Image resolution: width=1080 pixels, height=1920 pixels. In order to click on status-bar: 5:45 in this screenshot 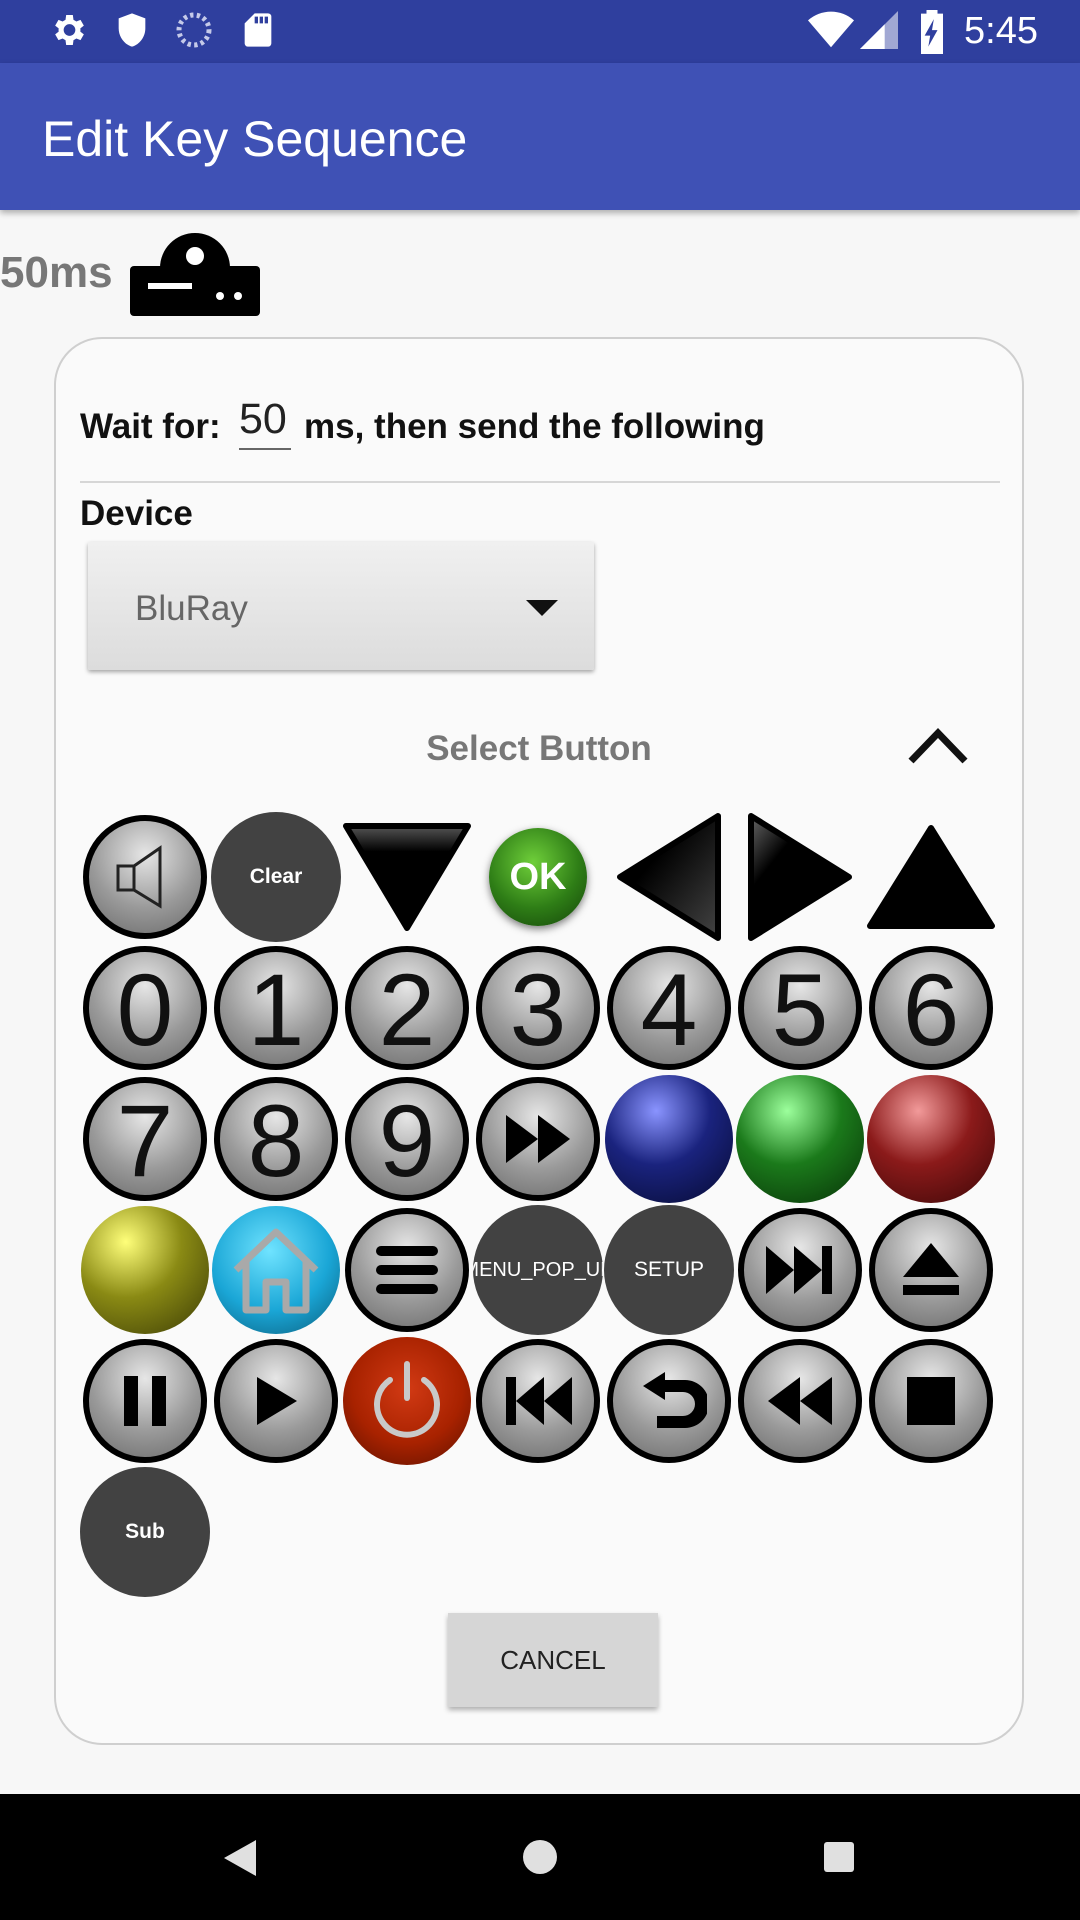, I will do `click(540, 31)`.